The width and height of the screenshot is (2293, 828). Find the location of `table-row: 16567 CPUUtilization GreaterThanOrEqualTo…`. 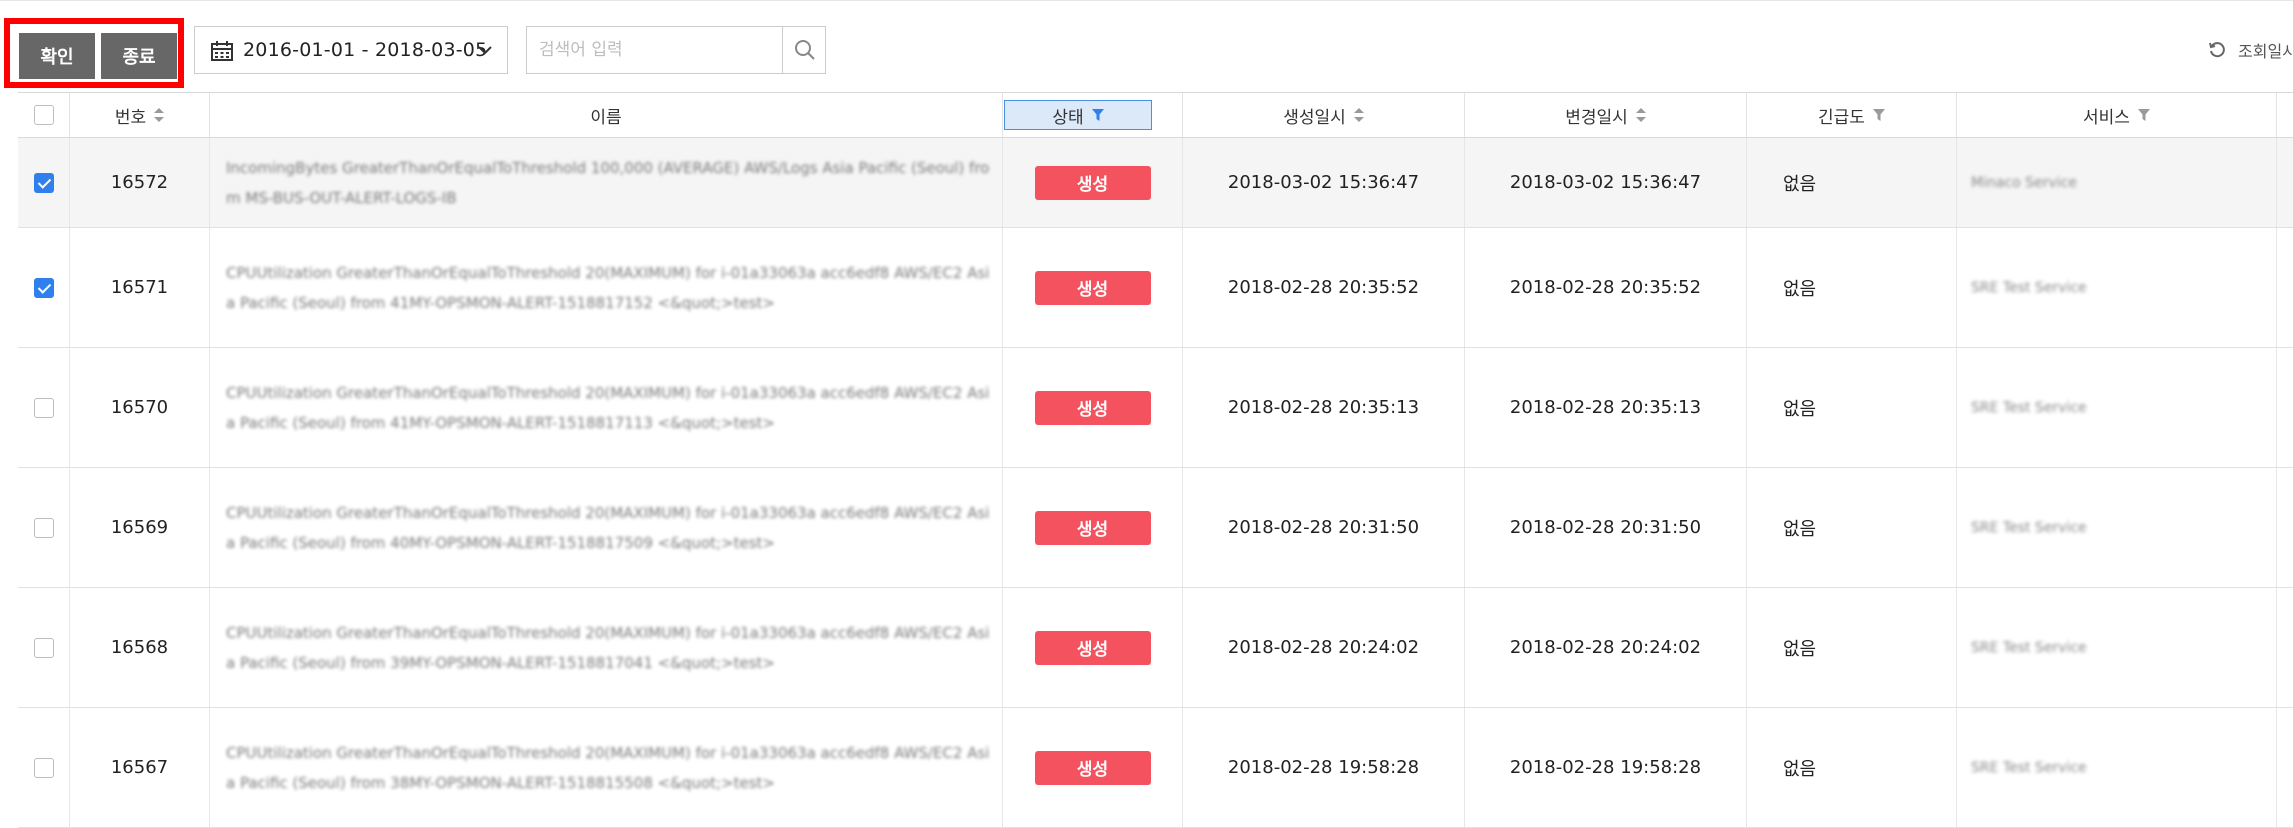

table-row: 16567 CPUUtilization GreaterThanOrEqualTo… is located at coordinates (1155, 768).